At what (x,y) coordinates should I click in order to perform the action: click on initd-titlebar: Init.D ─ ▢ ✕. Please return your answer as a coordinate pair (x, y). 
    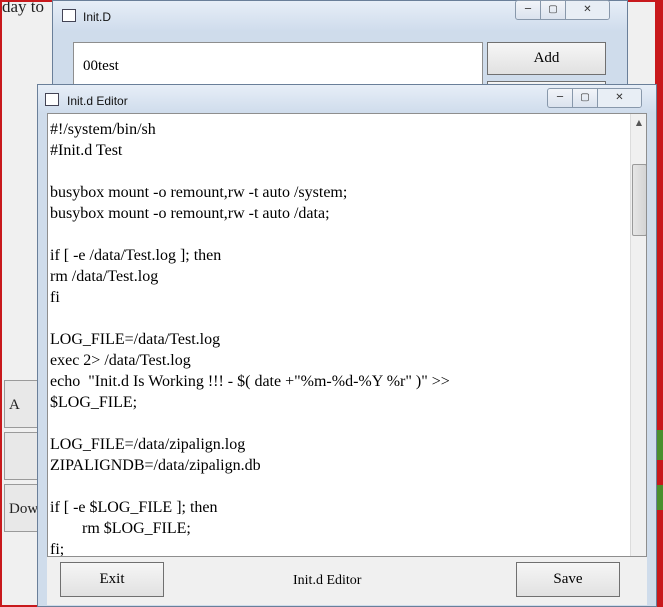
    Looking at the image, I should click on (340, 15).